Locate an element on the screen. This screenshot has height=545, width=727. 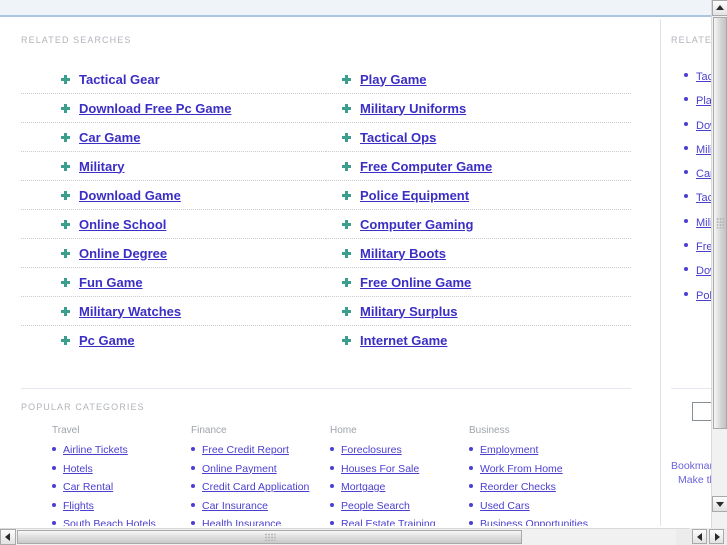
list-item: Employment is located at coordinates (538, 449).